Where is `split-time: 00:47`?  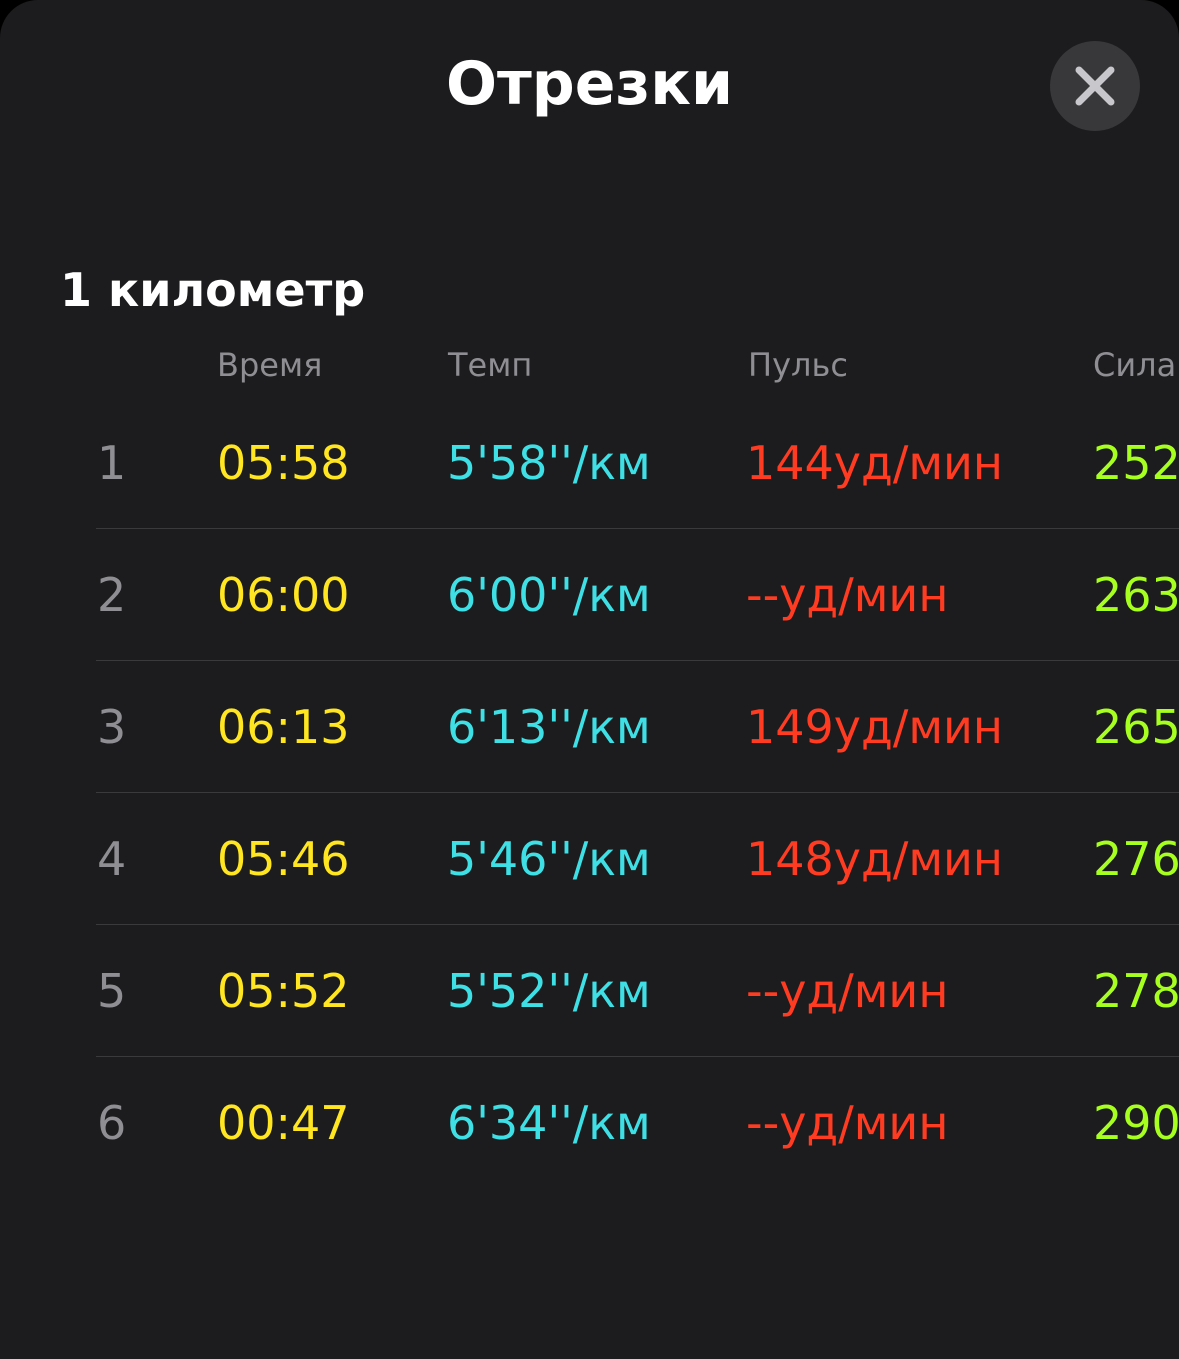
split-time: 00:47 is located at coordinates (283, 1123).